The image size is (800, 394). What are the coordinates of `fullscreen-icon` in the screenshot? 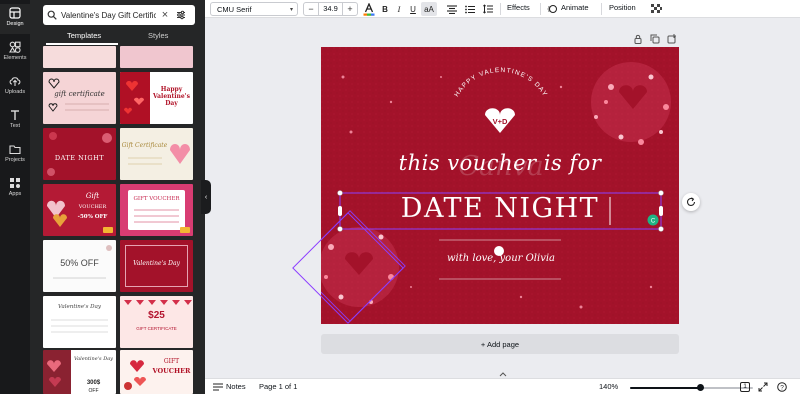 It's located at (763, 387).